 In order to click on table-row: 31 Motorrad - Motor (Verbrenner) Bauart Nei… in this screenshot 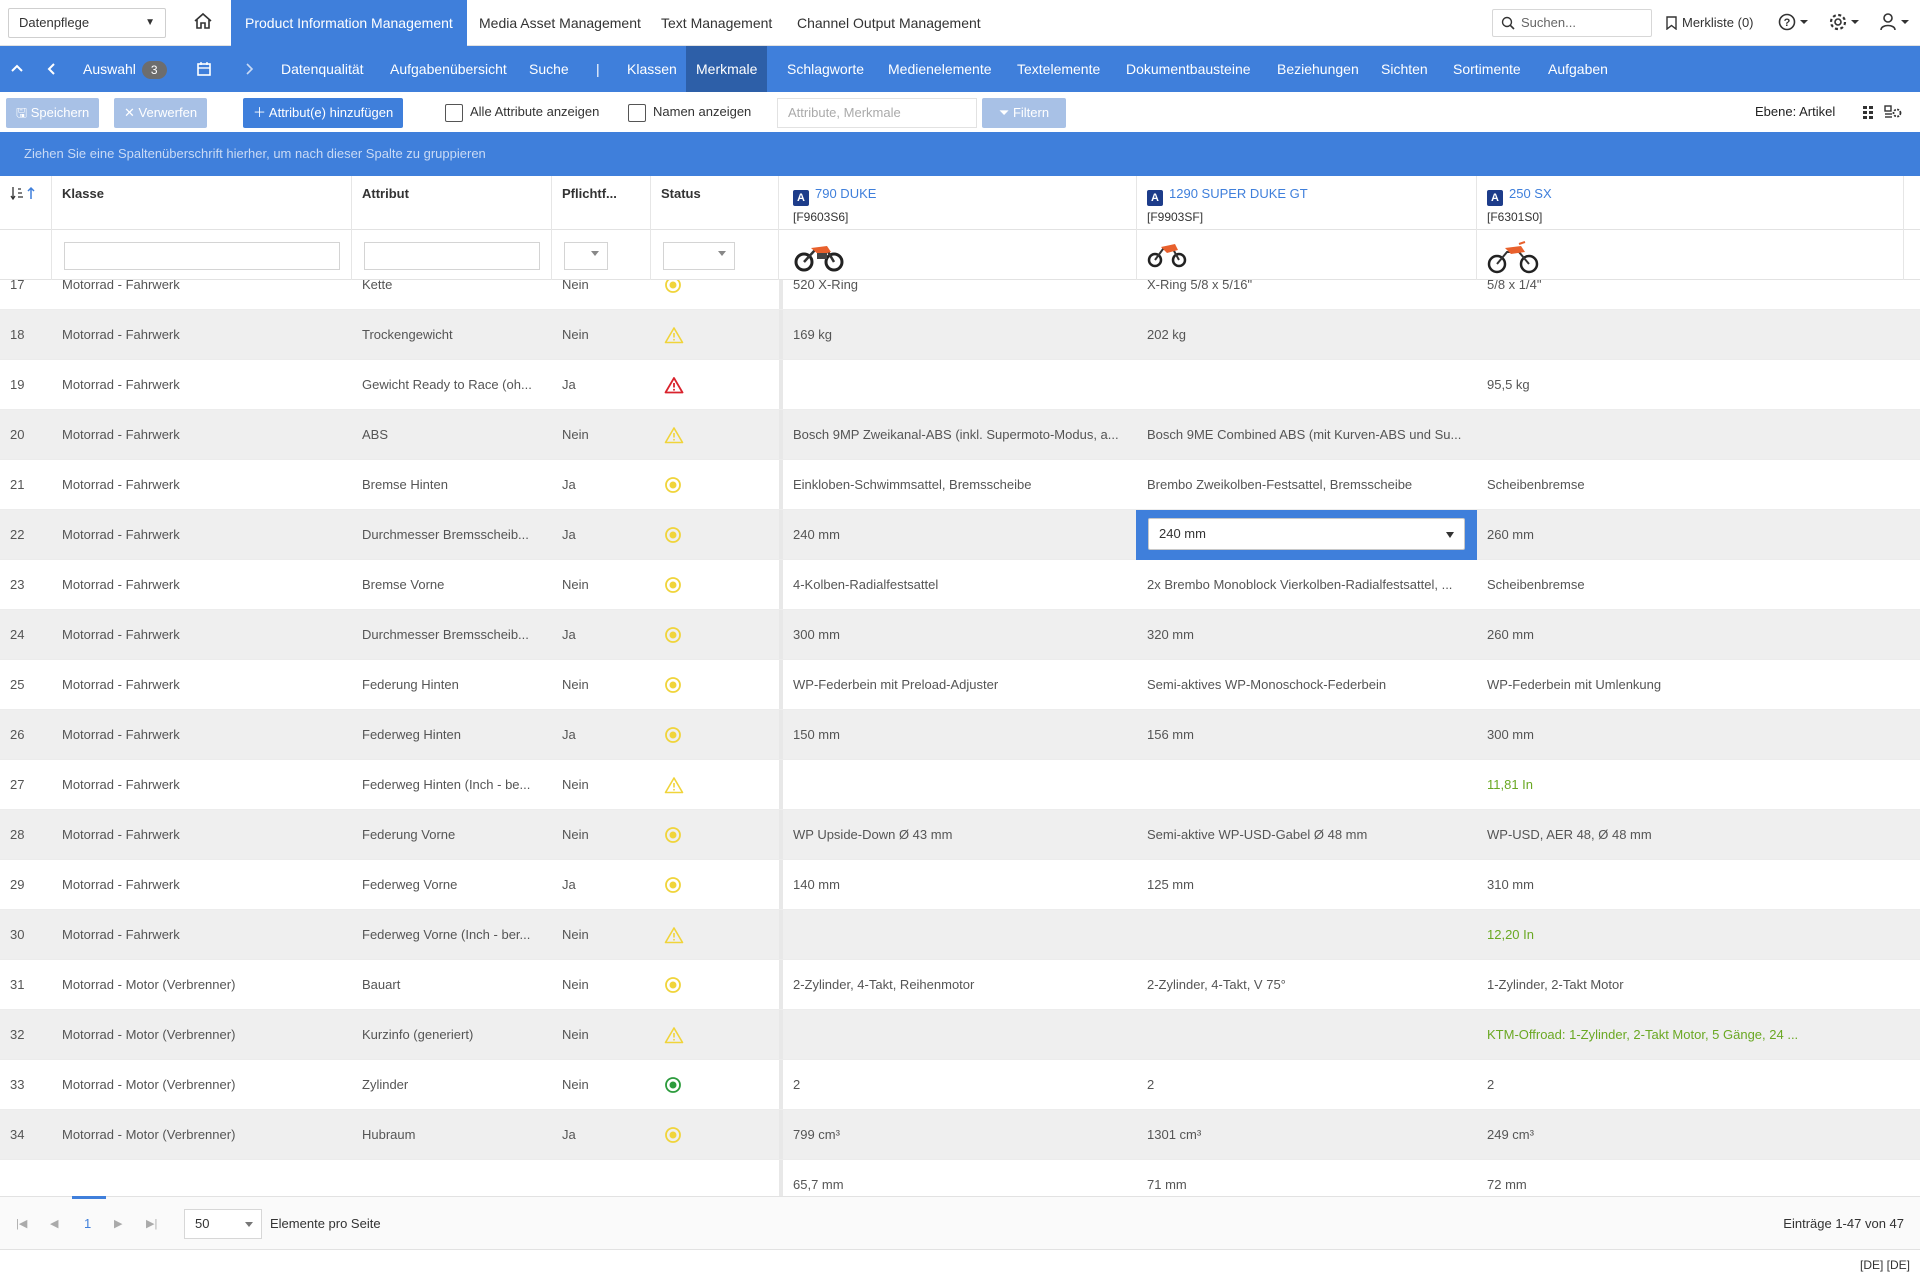, I will do `click(960, 985)`.